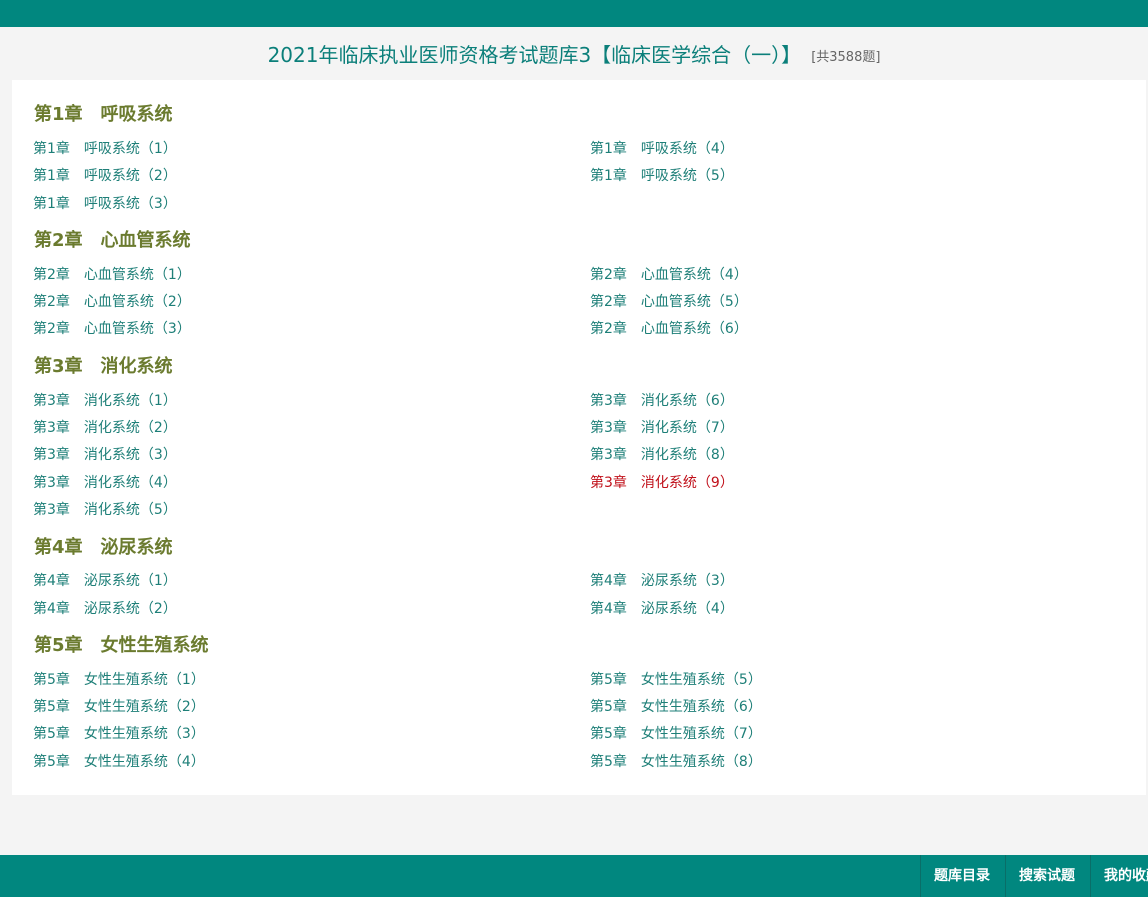 Image resolution: width=1148 pixels, height=897 pixels. I want to click on section-link-5-6: 第5章 女性生殖系统（6）, so click(676, 706).